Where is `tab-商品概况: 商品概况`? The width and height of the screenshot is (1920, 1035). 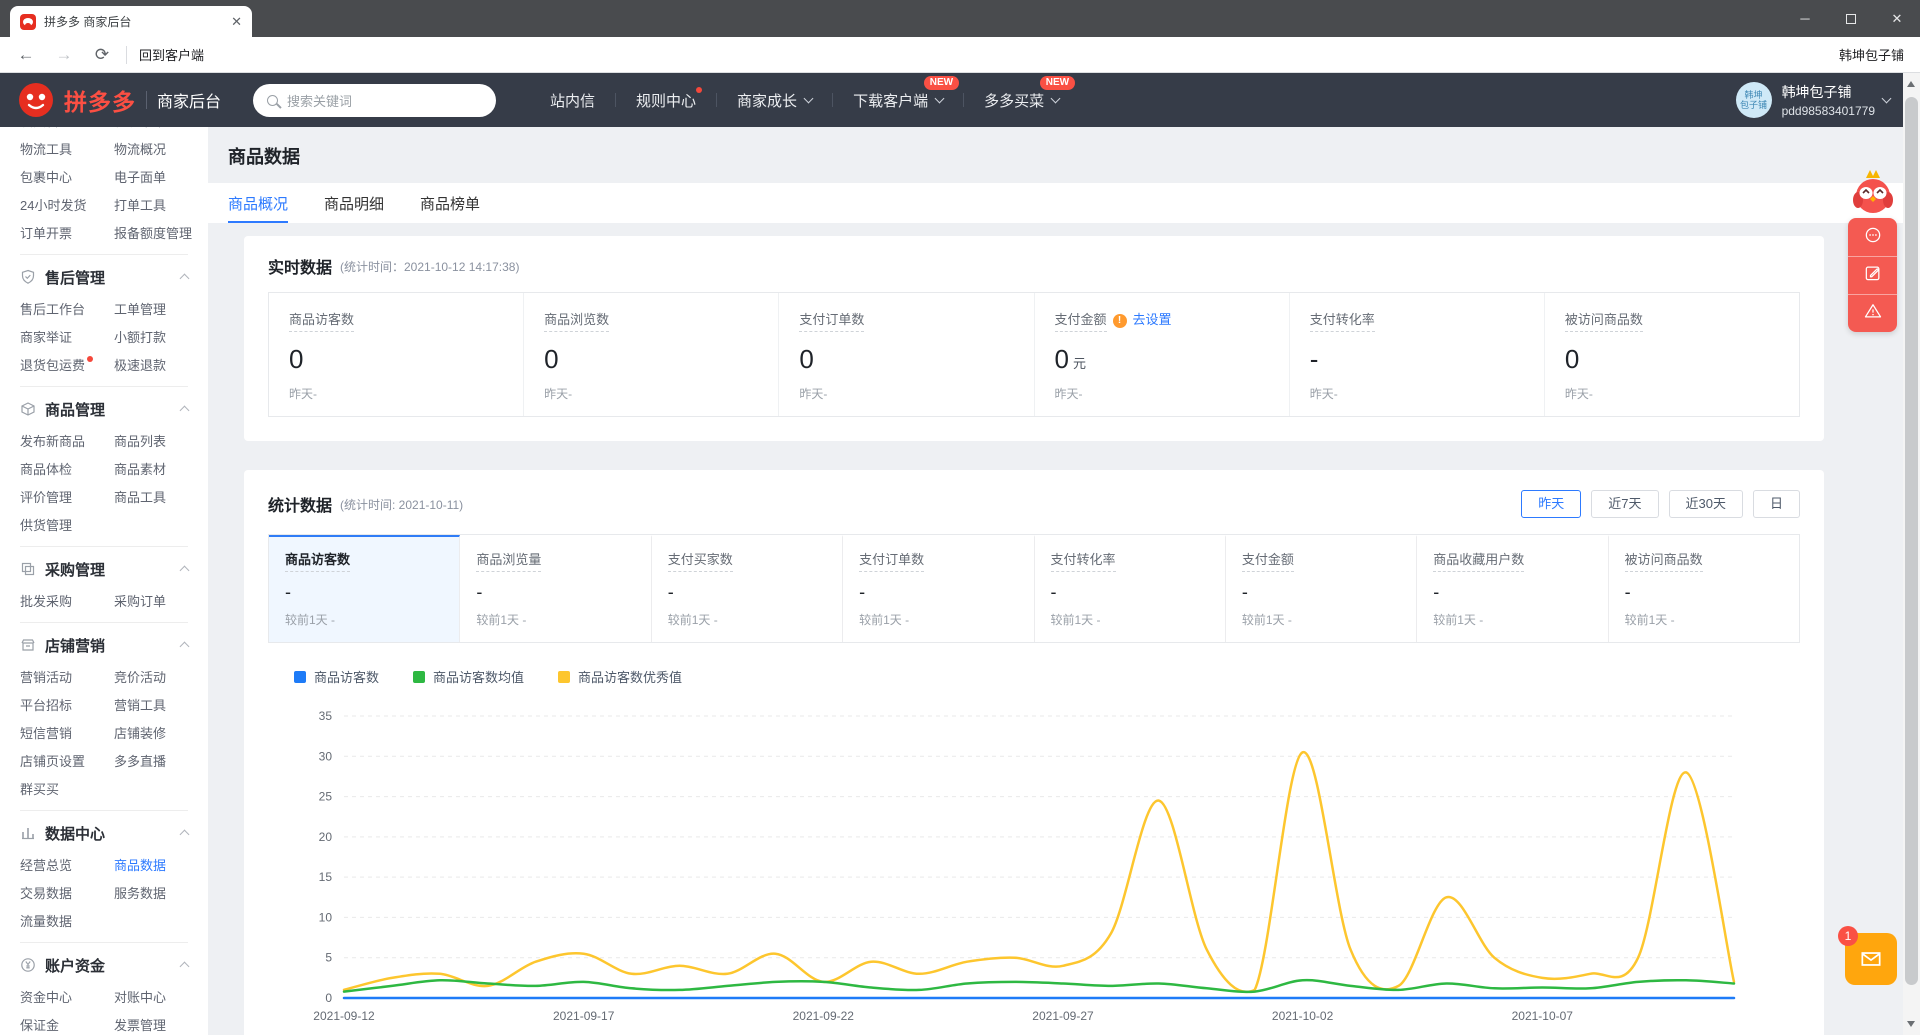
tab-商品概况: 商品概况 is located at coordinates (258, 203).